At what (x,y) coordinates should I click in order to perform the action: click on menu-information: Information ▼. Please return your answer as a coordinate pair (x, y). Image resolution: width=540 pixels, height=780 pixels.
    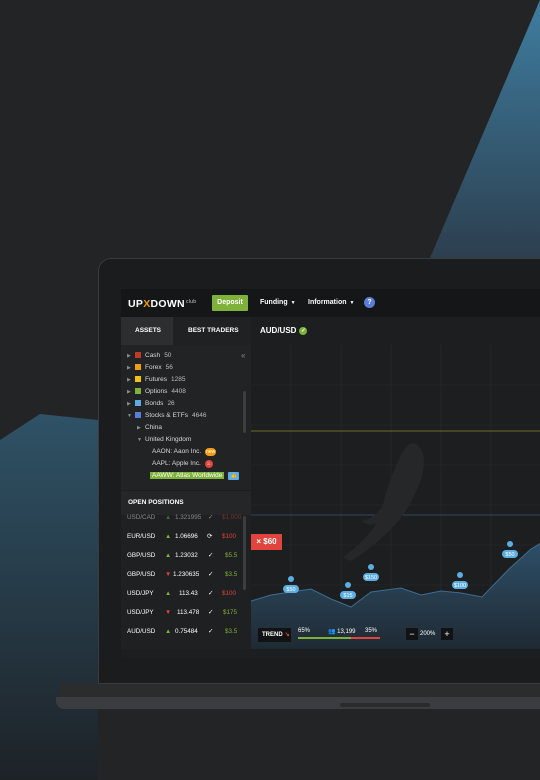
    Looking at the image, I should click on (331, 302).